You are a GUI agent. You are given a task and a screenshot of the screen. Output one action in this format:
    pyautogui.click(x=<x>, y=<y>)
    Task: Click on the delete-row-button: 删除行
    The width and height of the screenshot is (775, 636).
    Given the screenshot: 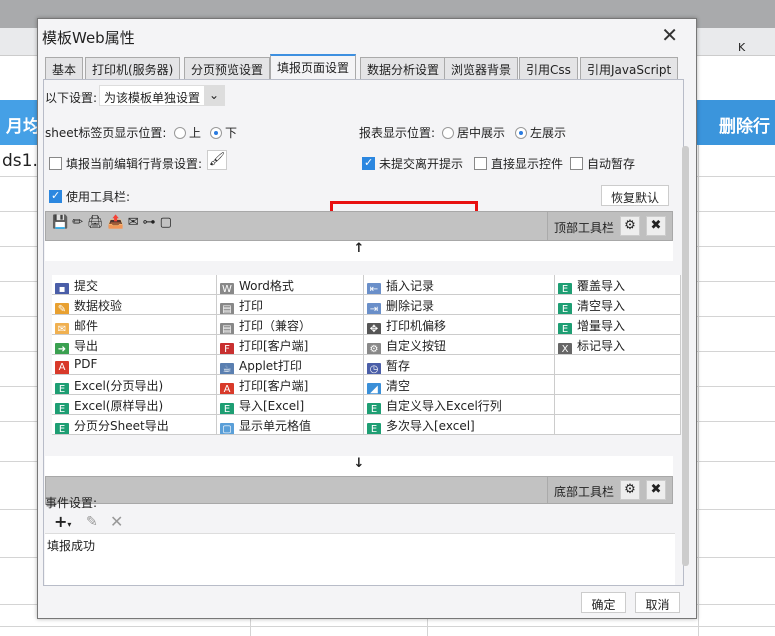 What is the action you would take?
    pyautogui.click(x=736, y=122)
    